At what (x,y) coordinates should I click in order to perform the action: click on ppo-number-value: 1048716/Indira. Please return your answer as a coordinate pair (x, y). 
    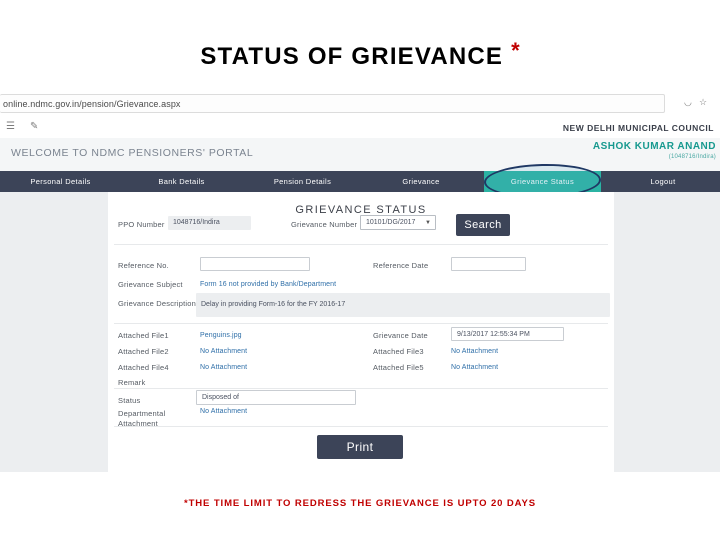
    Looking at the image, I should click on (196, 222).